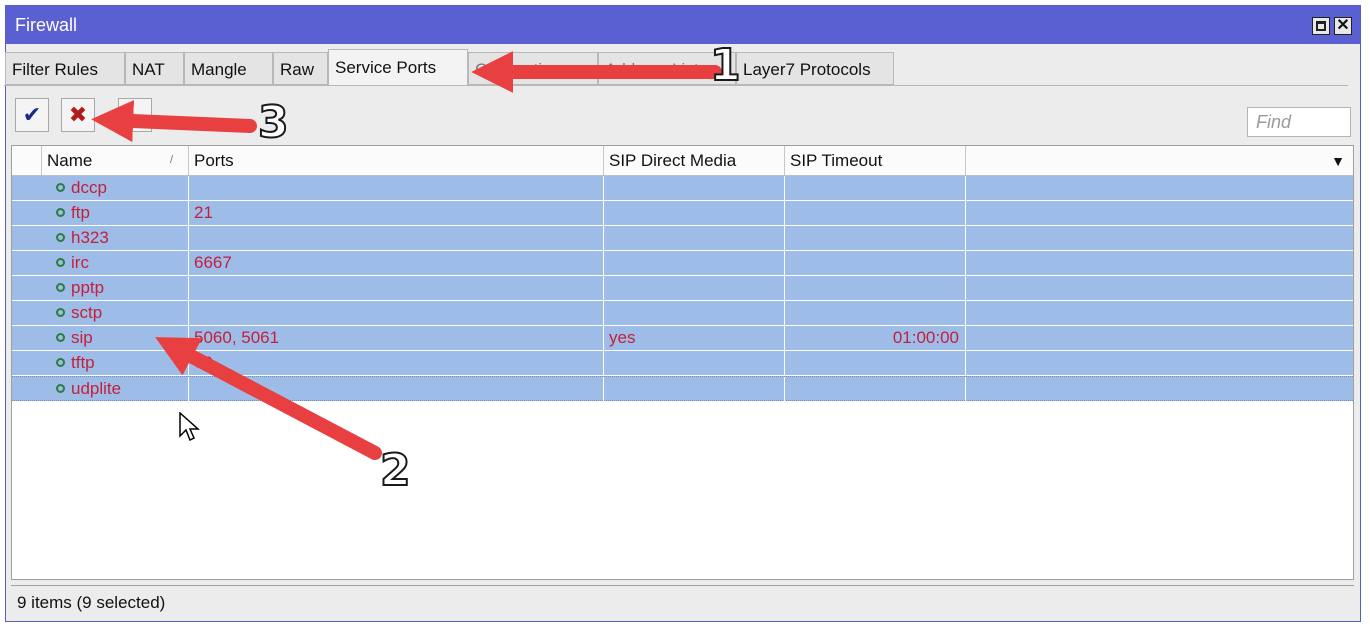 Image resolution: width=1370 pixels, height=628 pixels. What do you see at coordinates (395, 470) in the screenshot?
I see `annotation-2: 2` at bounding box center [395, 470].